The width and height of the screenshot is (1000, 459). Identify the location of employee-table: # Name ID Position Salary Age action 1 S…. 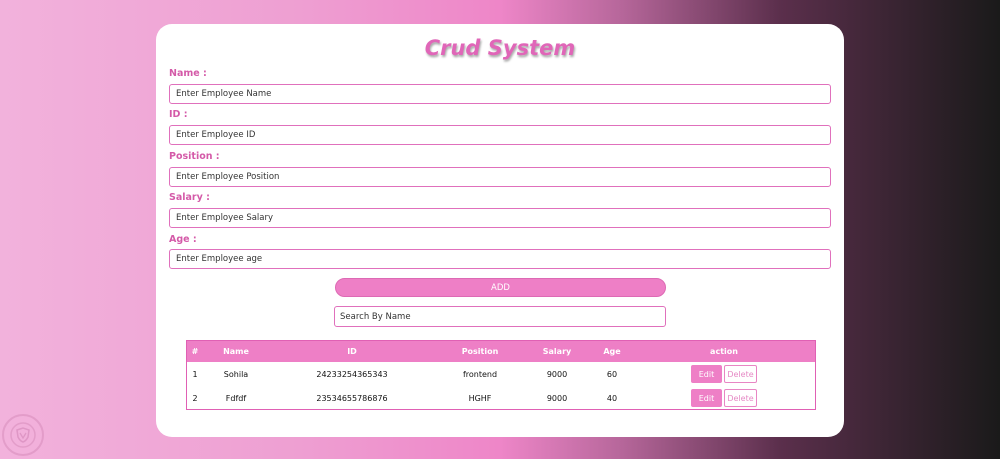
(501, 375).